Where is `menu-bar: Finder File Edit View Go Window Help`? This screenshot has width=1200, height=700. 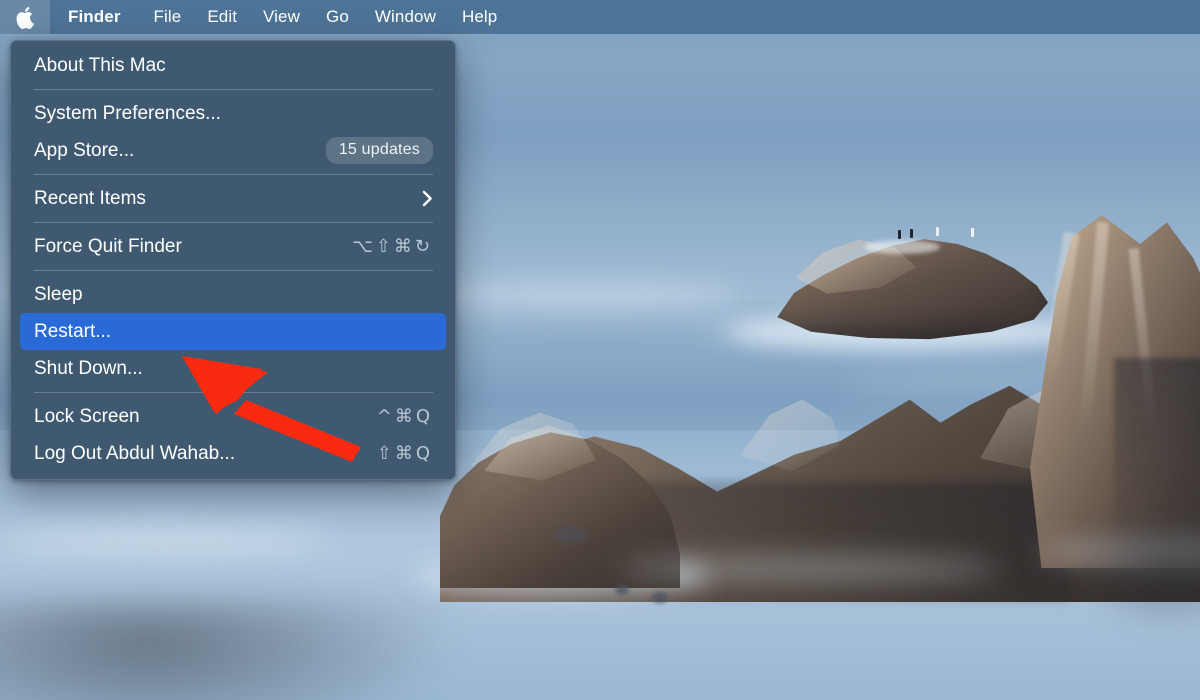 menu-bar: Finder File Edit View Go Window Help is located at coordinates (600, 17).